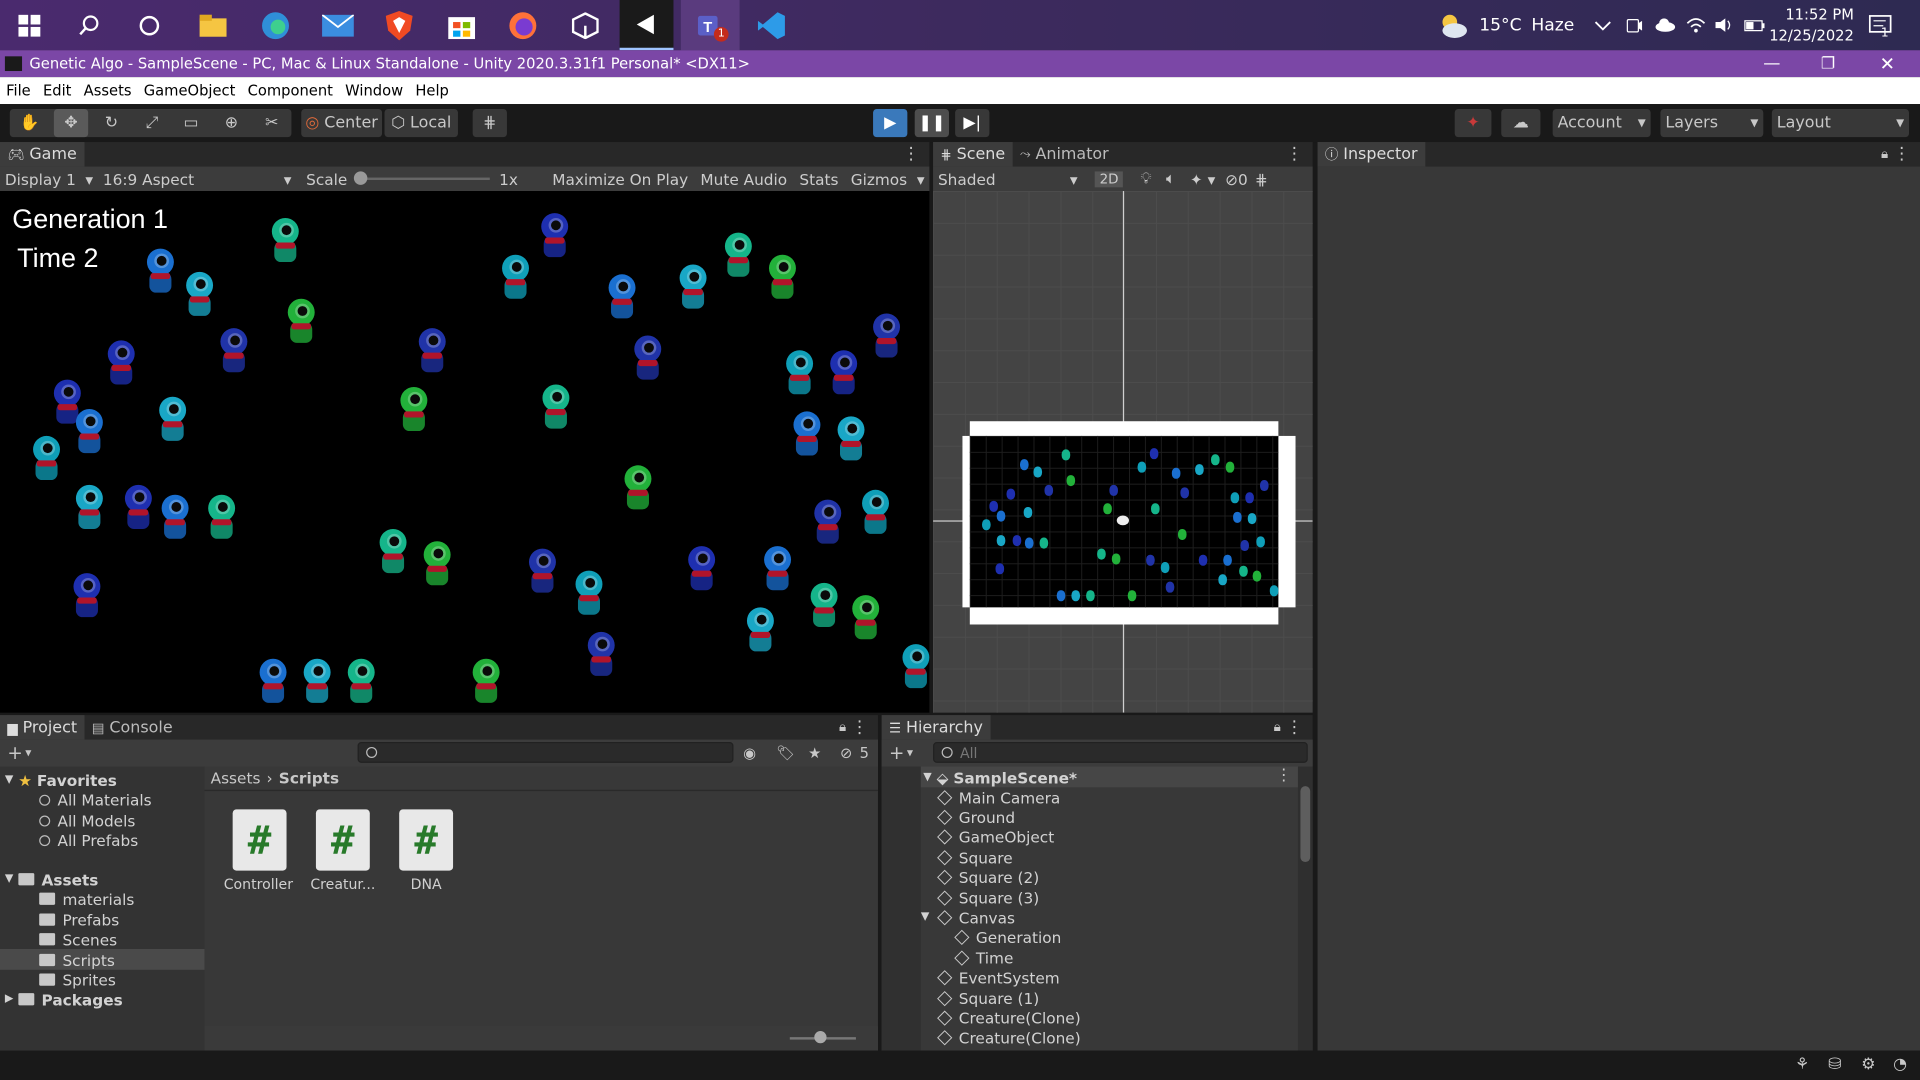 The width and height of the screenshot is (1920, 1080). I want to click on favorite-all-models: All Models, so click(87, 821).